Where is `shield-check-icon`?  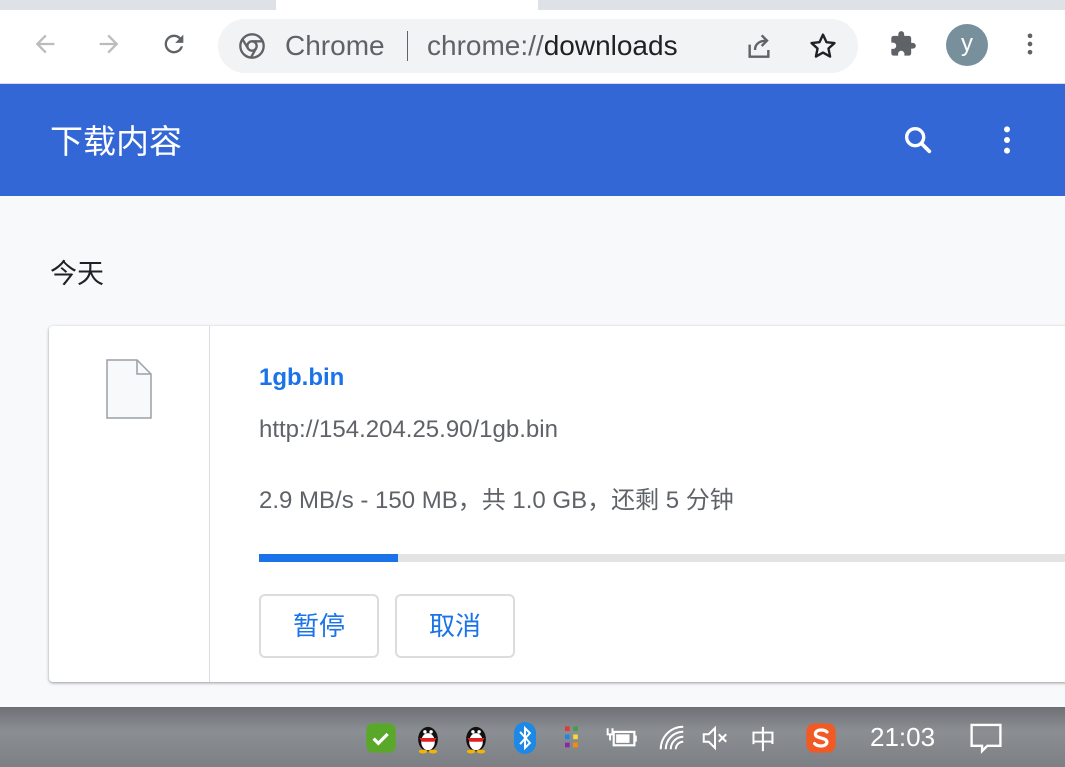 shield-check-icon is located at coordinates (381, 738).